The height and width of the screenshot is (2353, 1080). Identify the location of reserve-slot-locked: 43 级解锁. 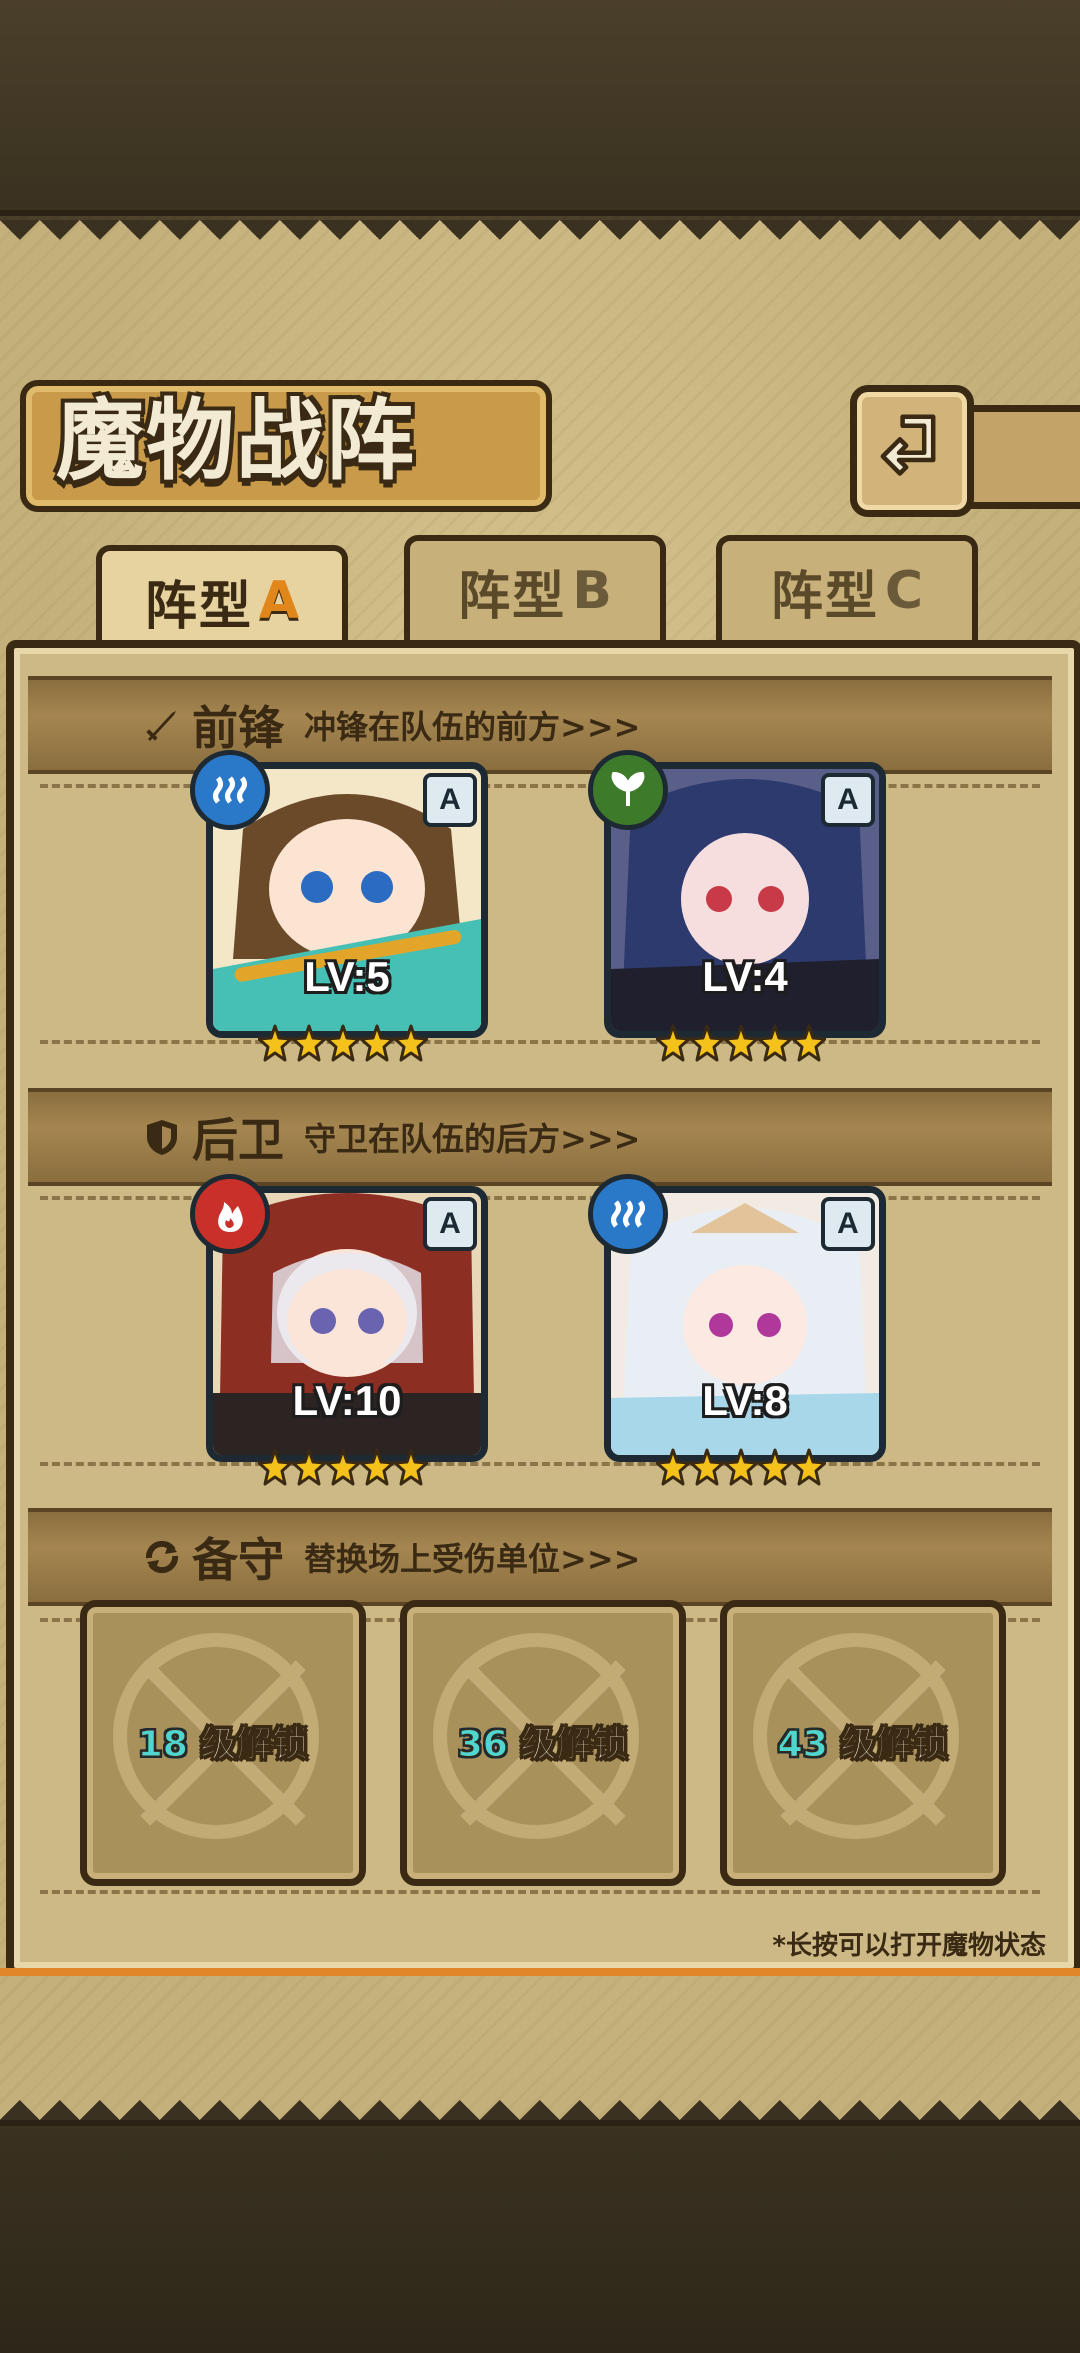
(863, 1743).